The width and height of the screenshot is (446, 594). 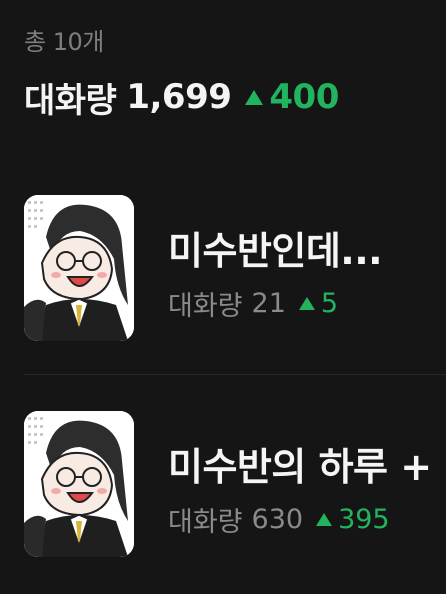 I want to click on conversation-volume-summary: 대화량 1,699 400, so click(x=181, y=97).